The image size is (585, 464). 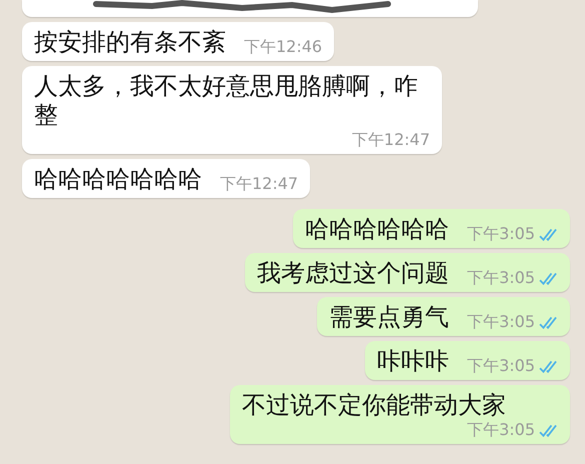 What do you see at coordinates (374, 405) in the screenshot?
I see `message-text: 不过说不定你能带动大家` at bounding box center [374, 405].